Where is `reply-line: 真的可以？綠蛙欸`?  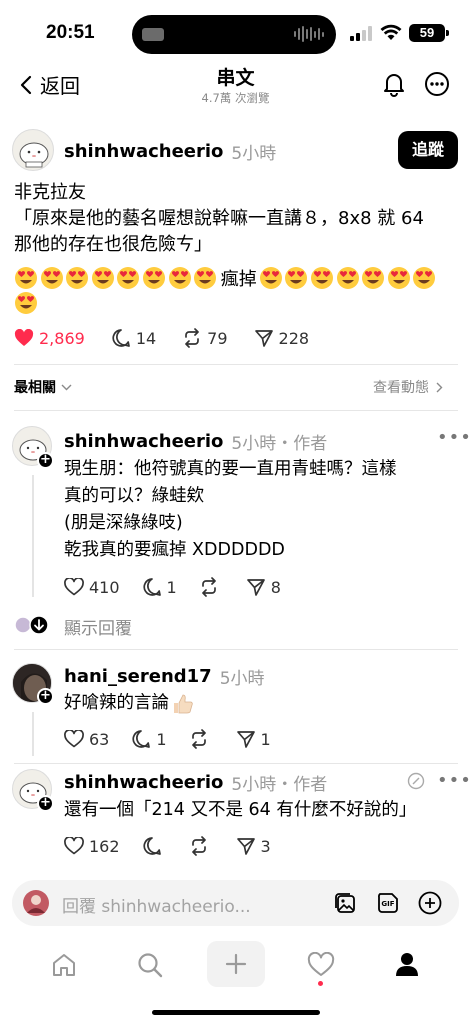 reply-line: 真的可以？綠蛙欸 is located at coordinates (134, 496).